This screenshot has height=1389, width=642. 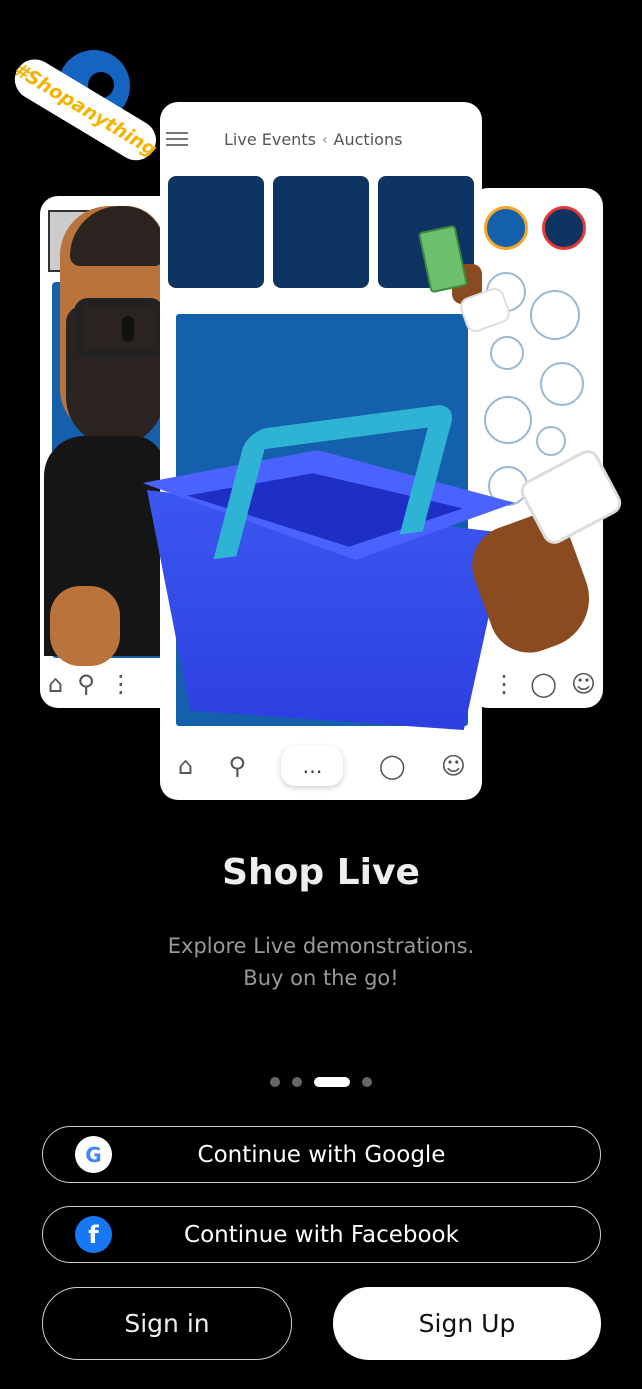 What do you see at coordinates (368, 139) in the screenshot?
I see `tab-auctions: Auctions` at bounding box center [368, 139].